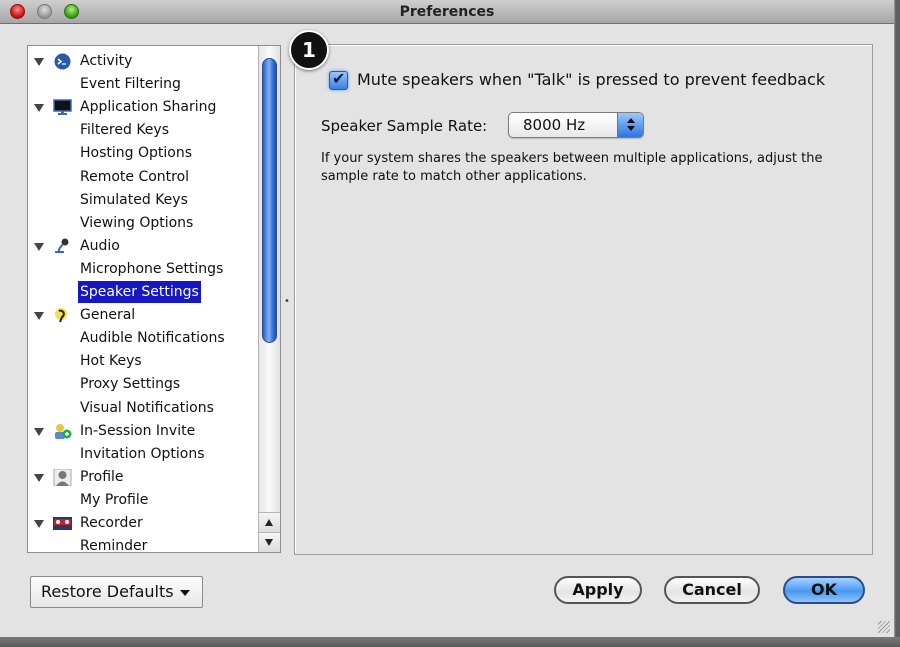 This screenshot has height=647, width=900. What do you see at coordinates (143, 315) in the screenshot?
I see `tree-category: General` at bounding box center [143, 315].